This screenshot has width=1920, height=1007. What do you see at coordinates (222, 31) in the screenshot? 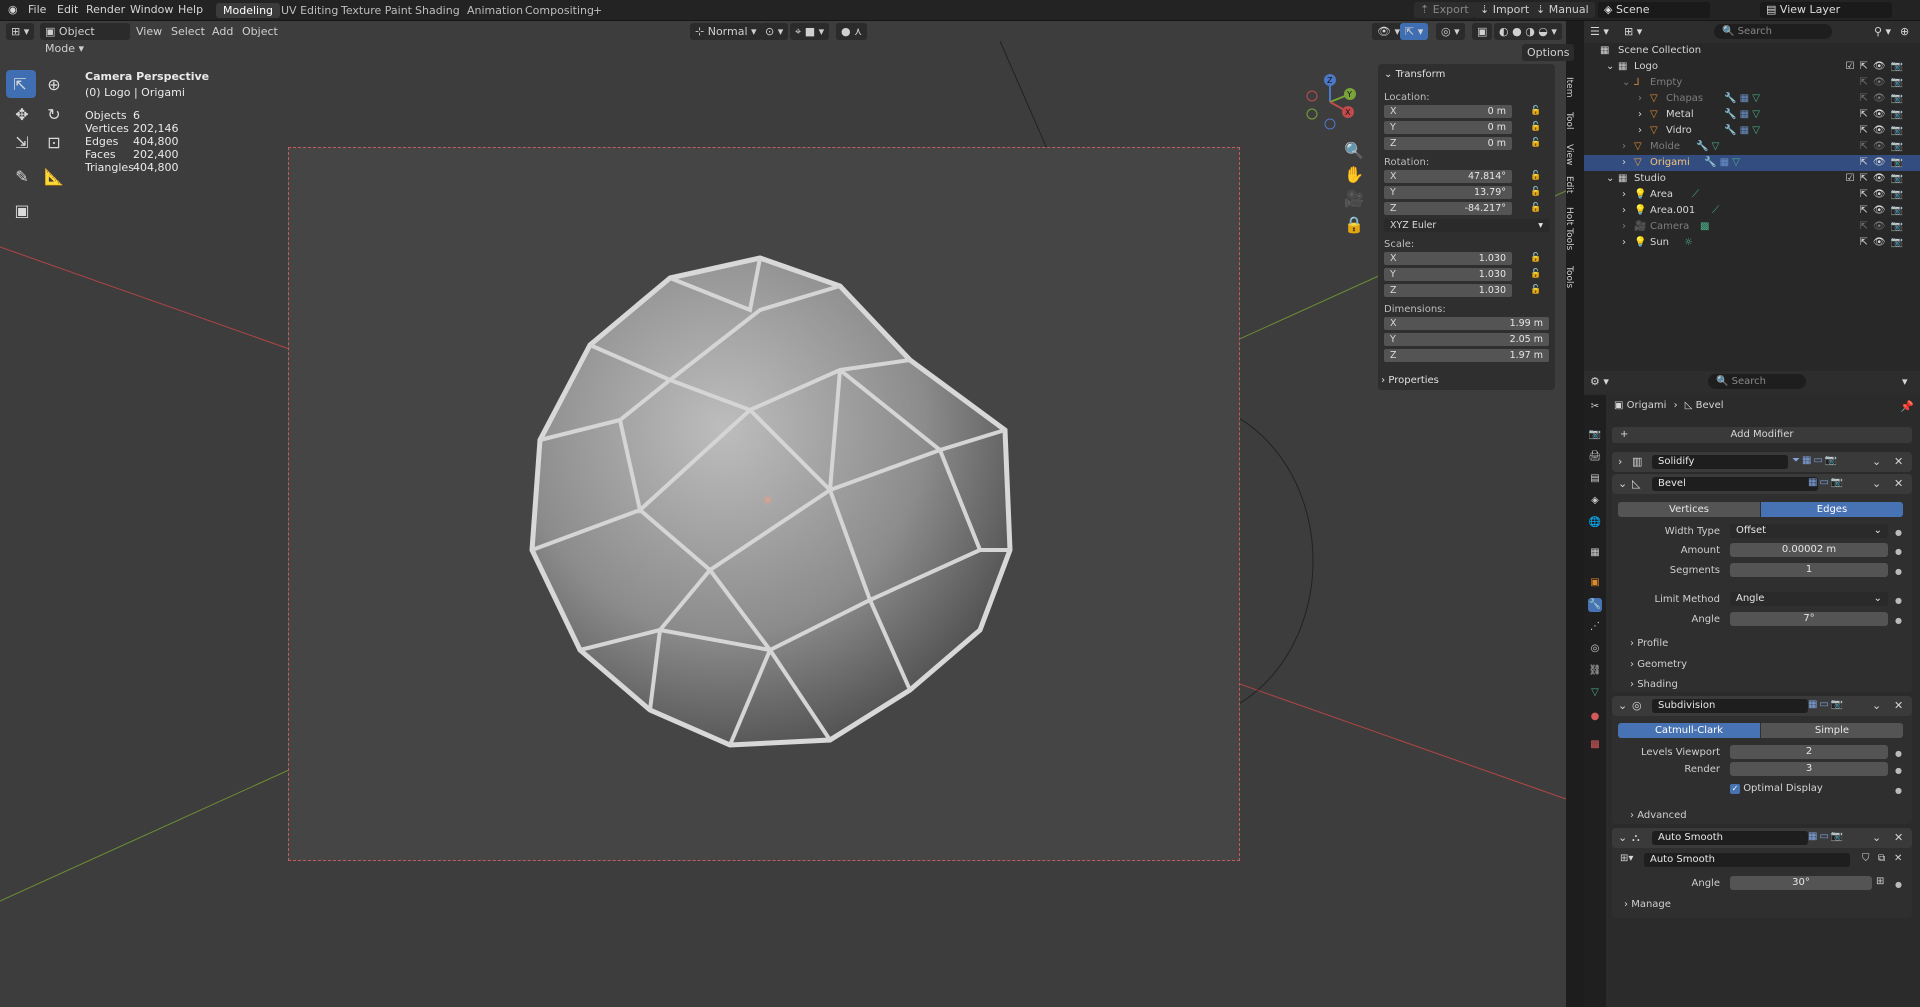
I see `menu-add: Add` at bounding box center [222, 31].